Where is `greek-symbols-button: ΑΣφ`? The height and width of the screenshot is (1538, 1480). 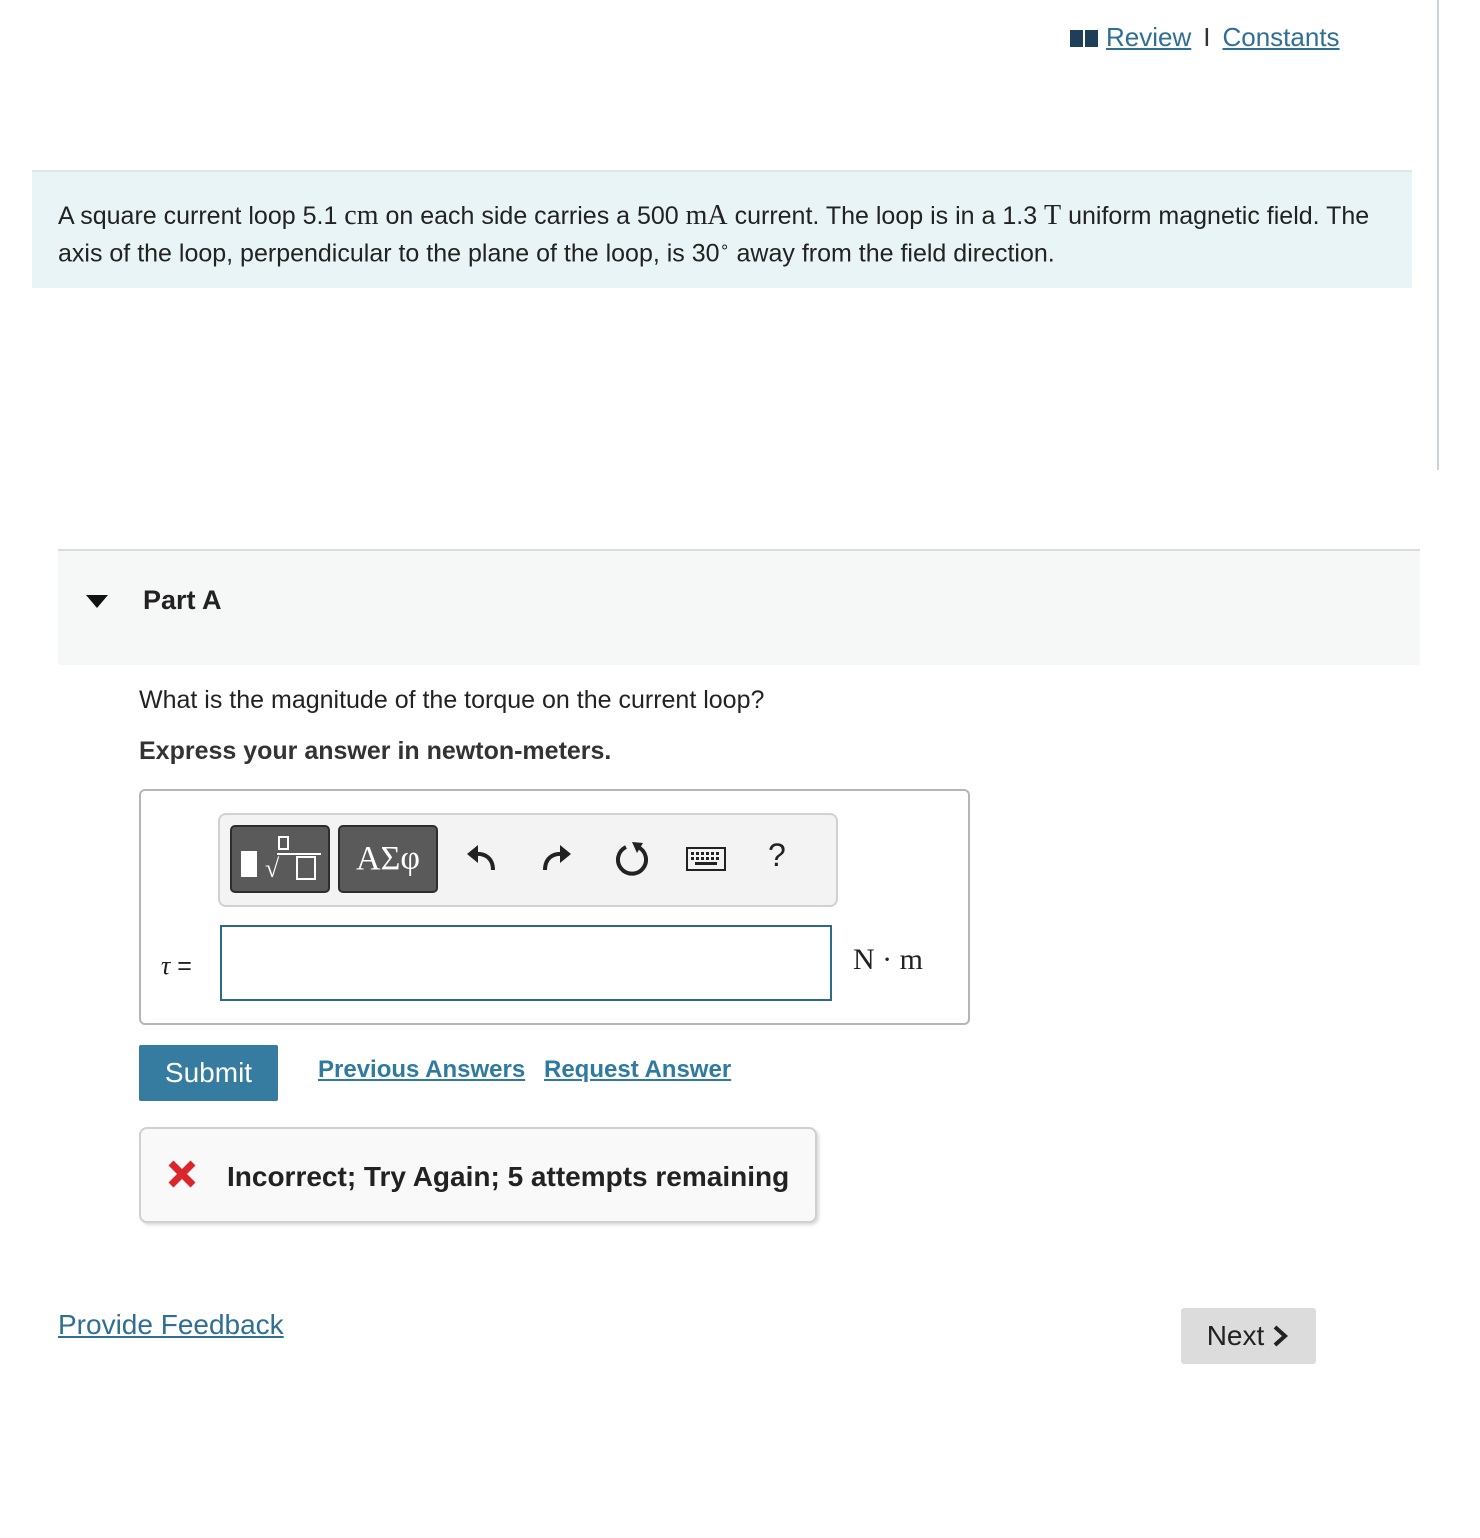 greek-symbols-button: ΑΣφ is located at coordinates (388, 859).